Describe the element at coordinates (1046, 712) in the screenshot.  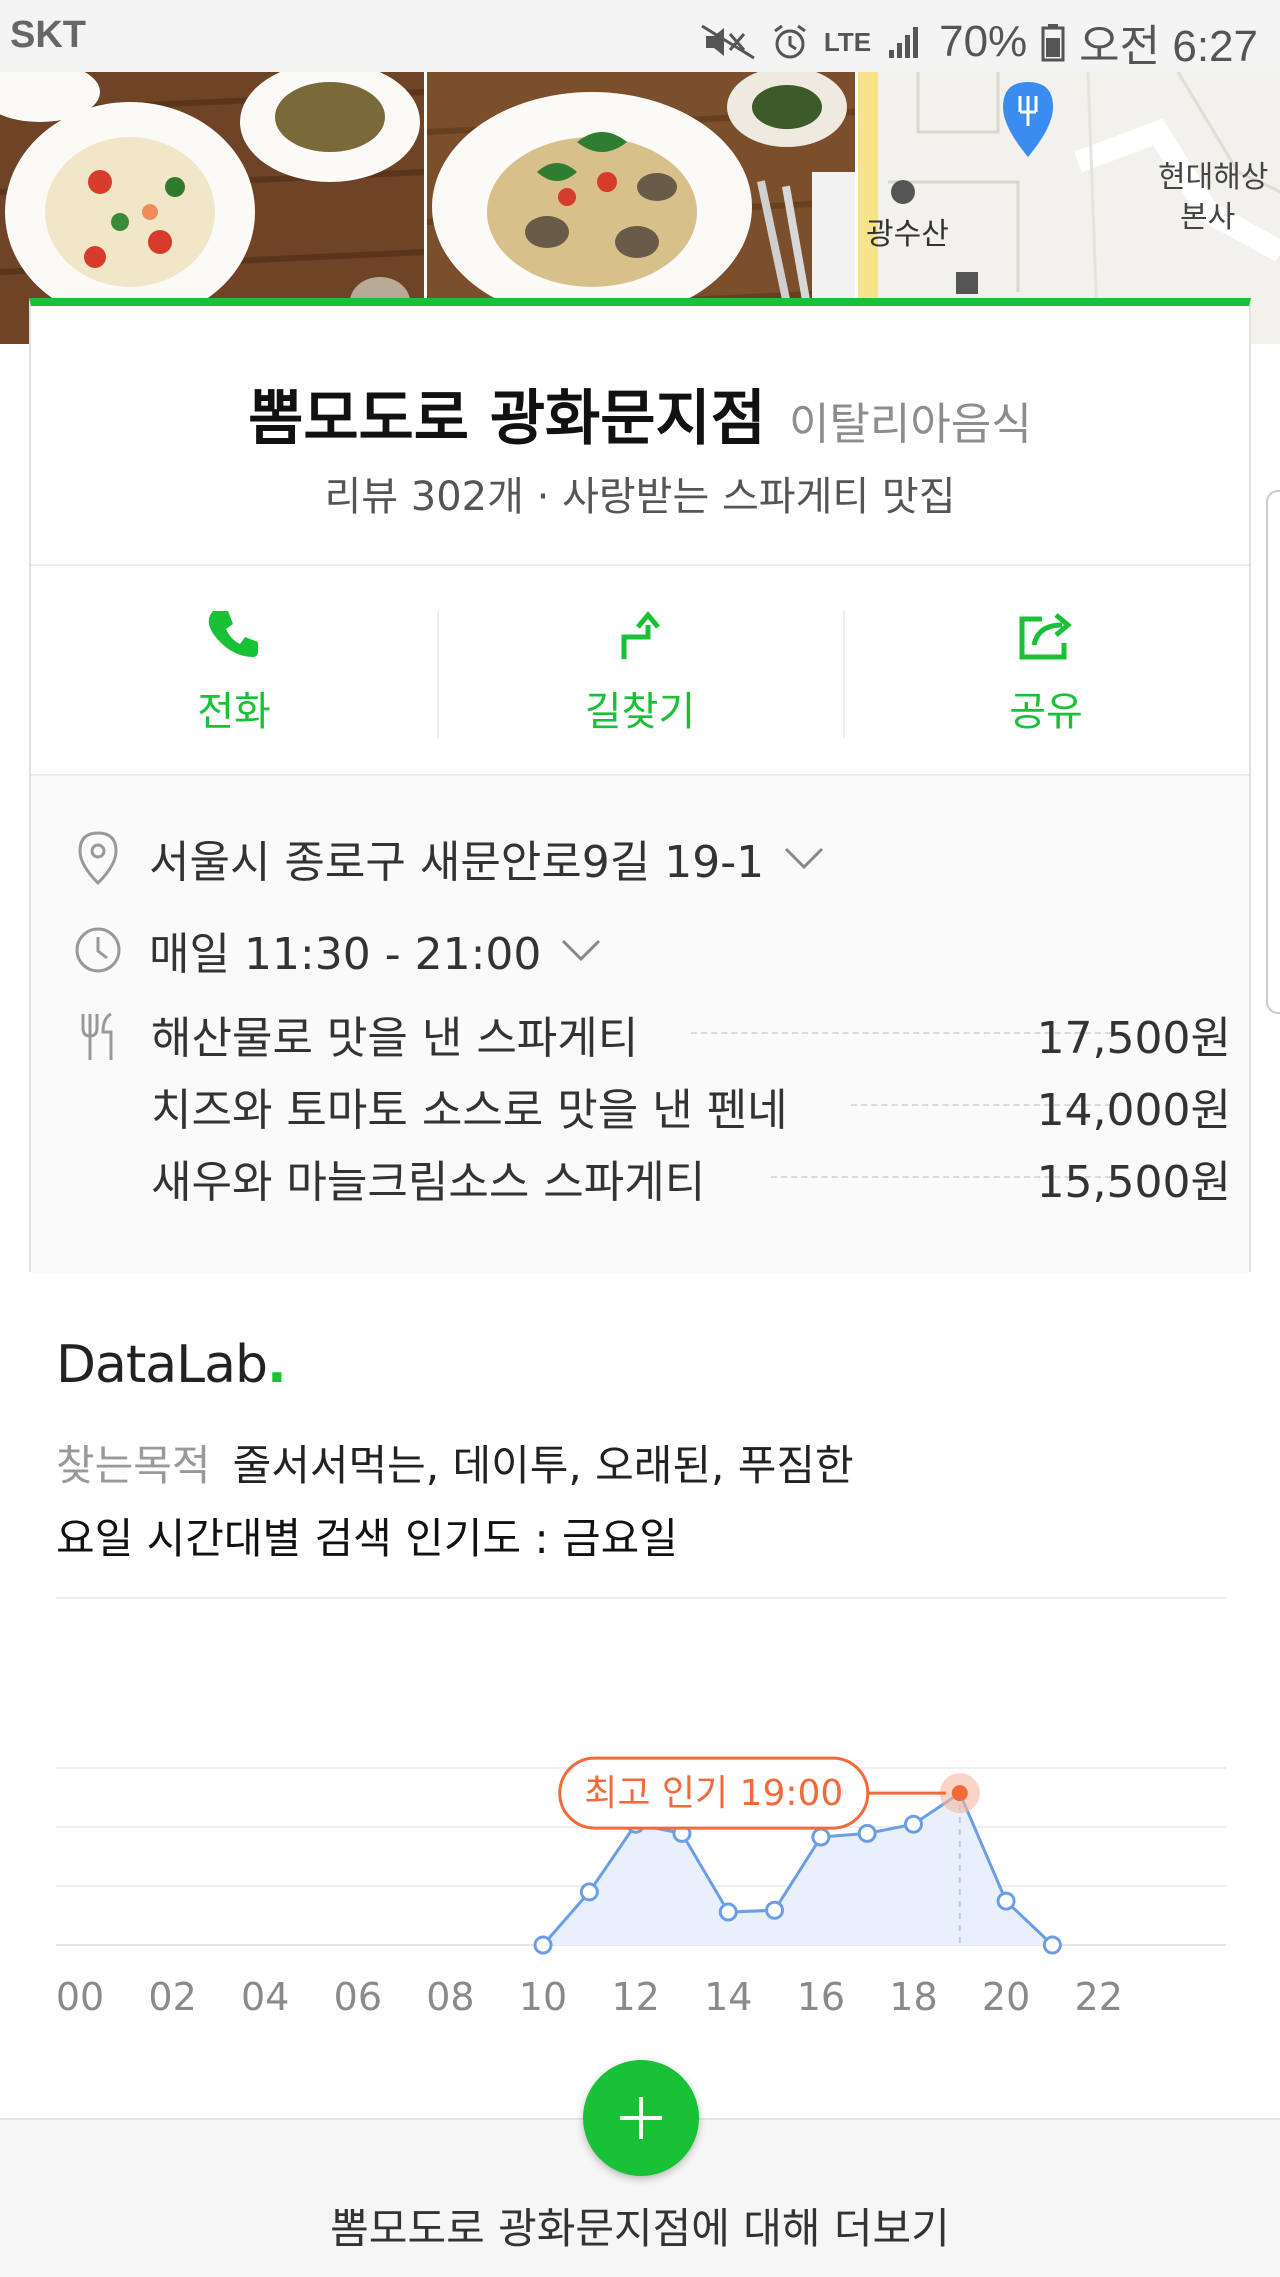
I see `share-label: 공유` at that location.